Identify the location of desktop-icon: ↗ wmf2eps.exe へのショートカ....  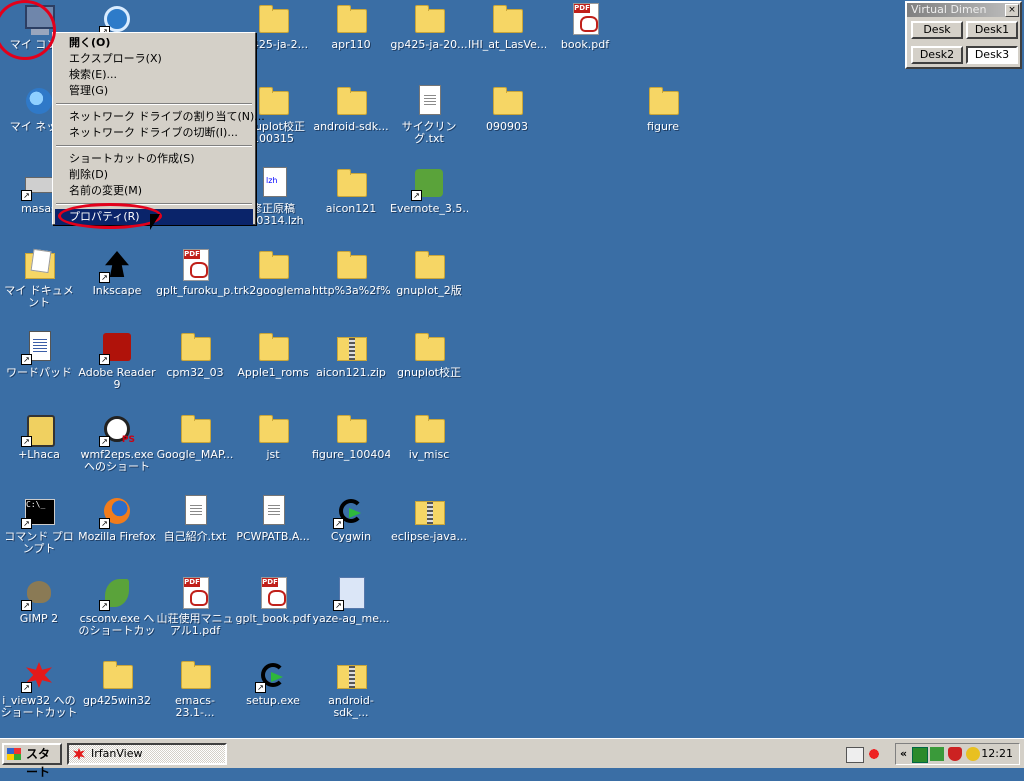
(117, 443).